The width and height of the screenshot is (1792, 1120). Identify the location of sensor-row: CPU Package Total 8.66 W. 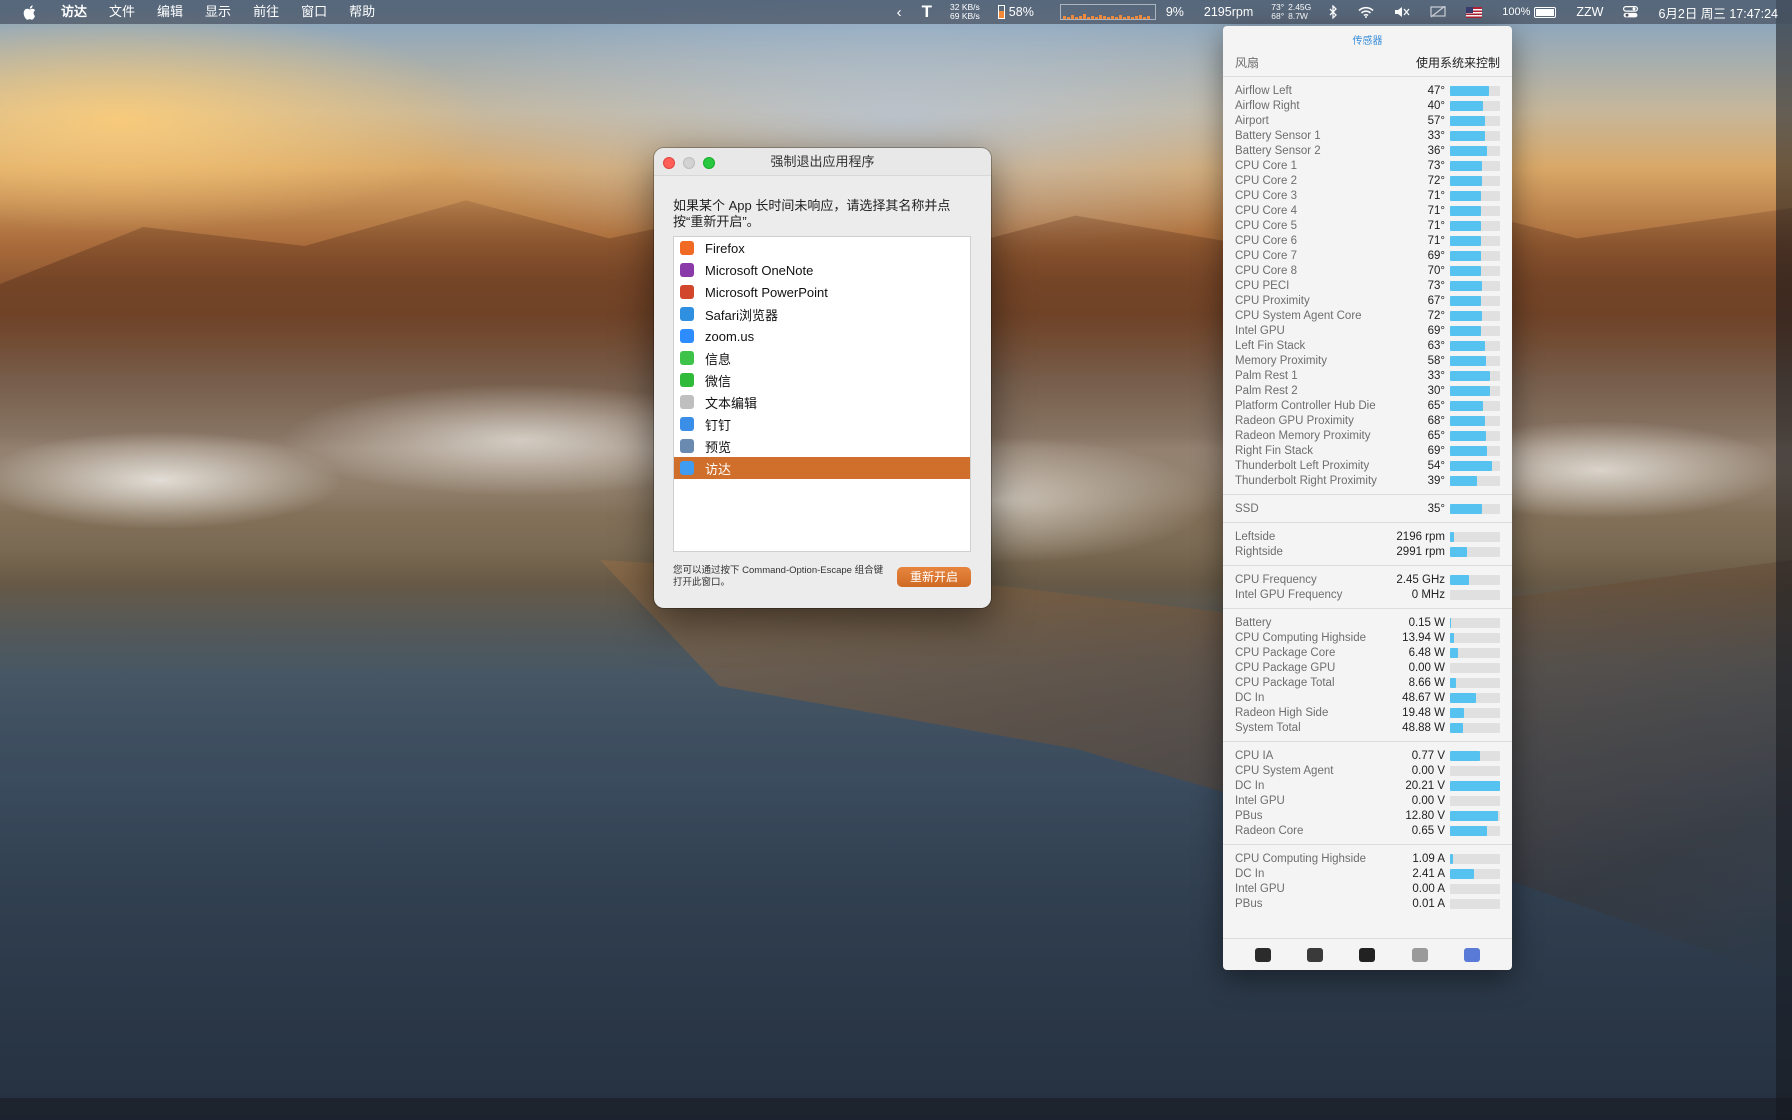
(1367, 682).